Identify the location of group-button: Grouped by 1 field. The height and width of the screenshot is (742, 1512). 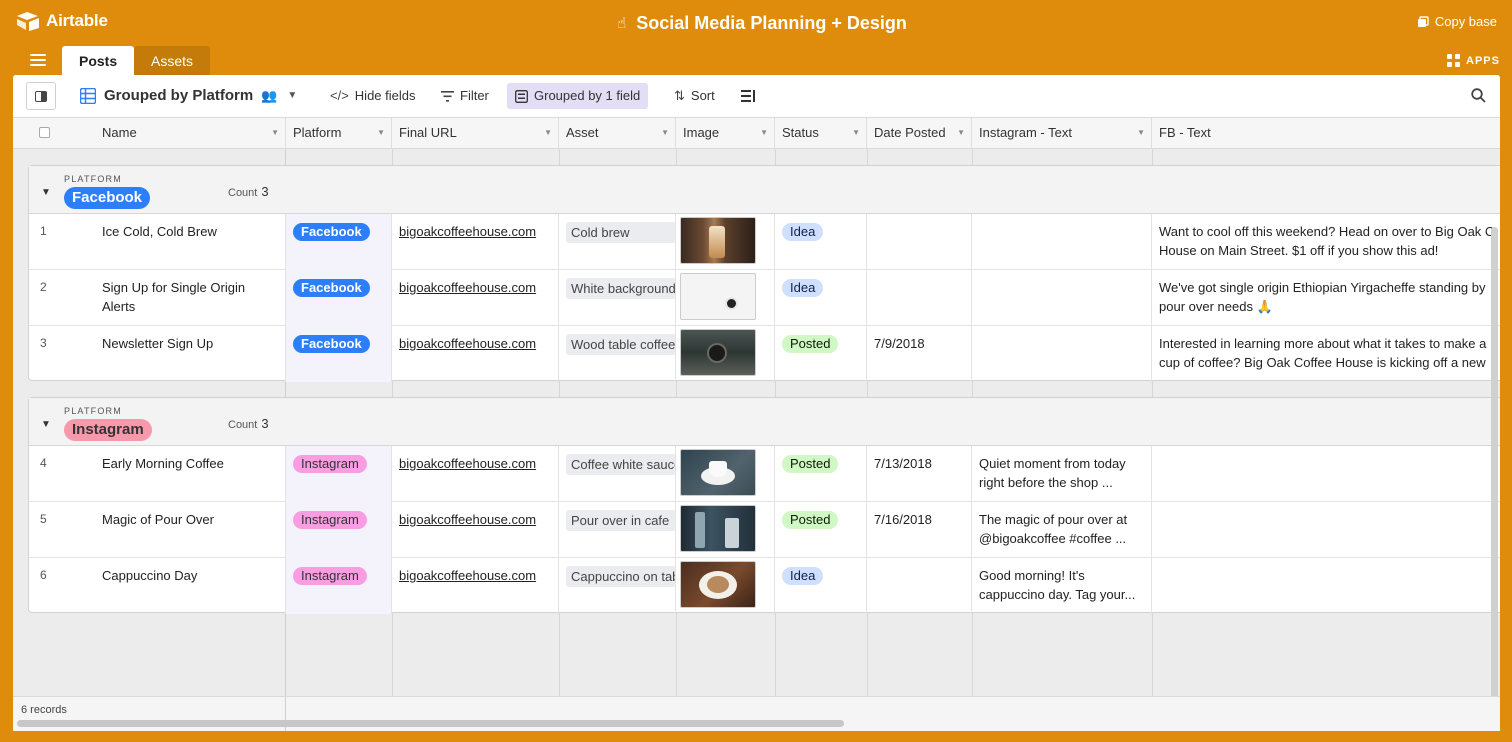
(578, 96).